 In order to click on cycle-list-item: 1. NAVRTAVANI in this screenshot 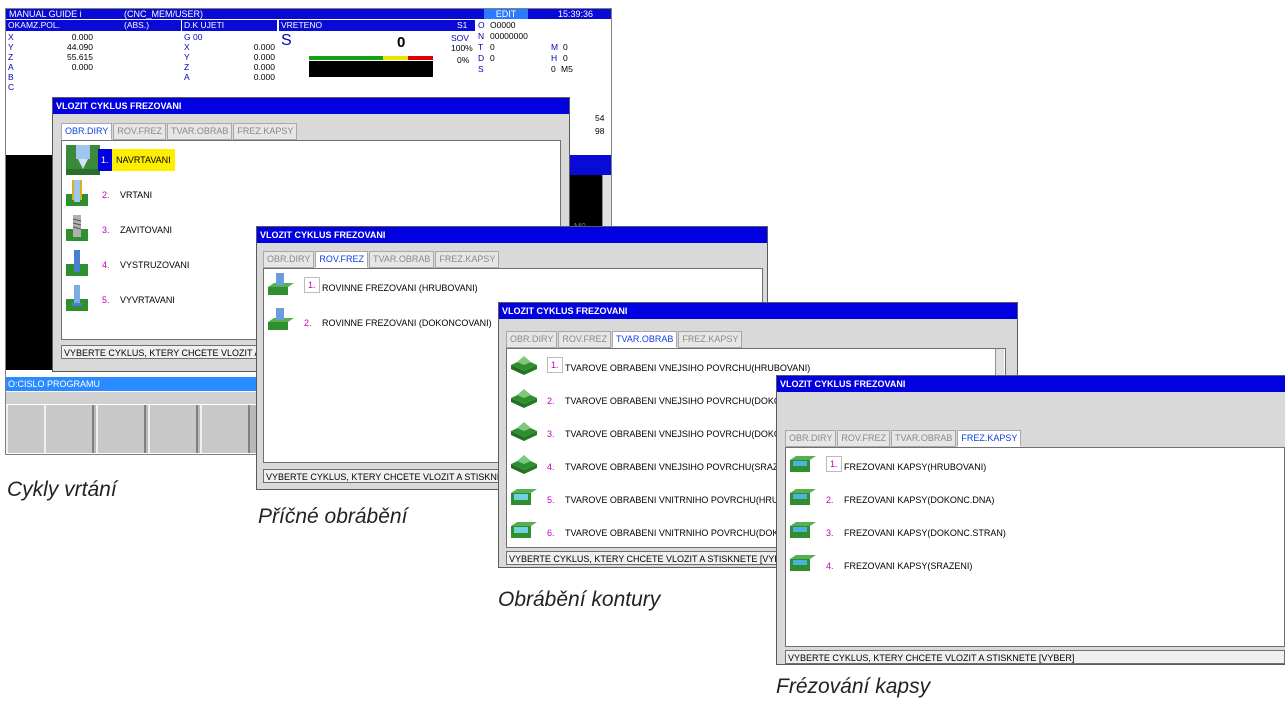, I will do `click(311, 160)`.